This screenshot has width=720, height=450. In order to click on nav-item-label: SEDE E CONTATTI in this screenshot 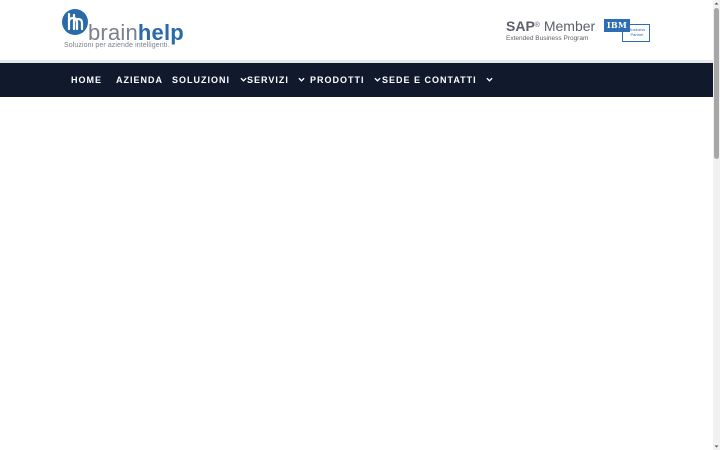, I will do `click(429, 80)`.